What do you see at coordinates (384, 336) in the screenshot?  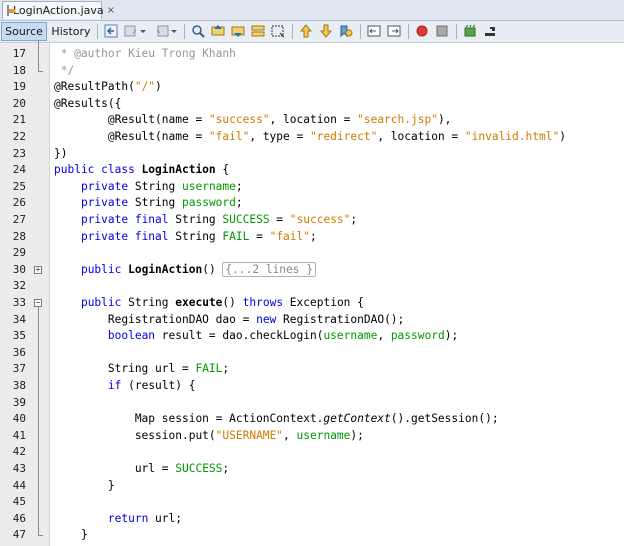 I see `code-token: ,` at bounding box center [384, 336].